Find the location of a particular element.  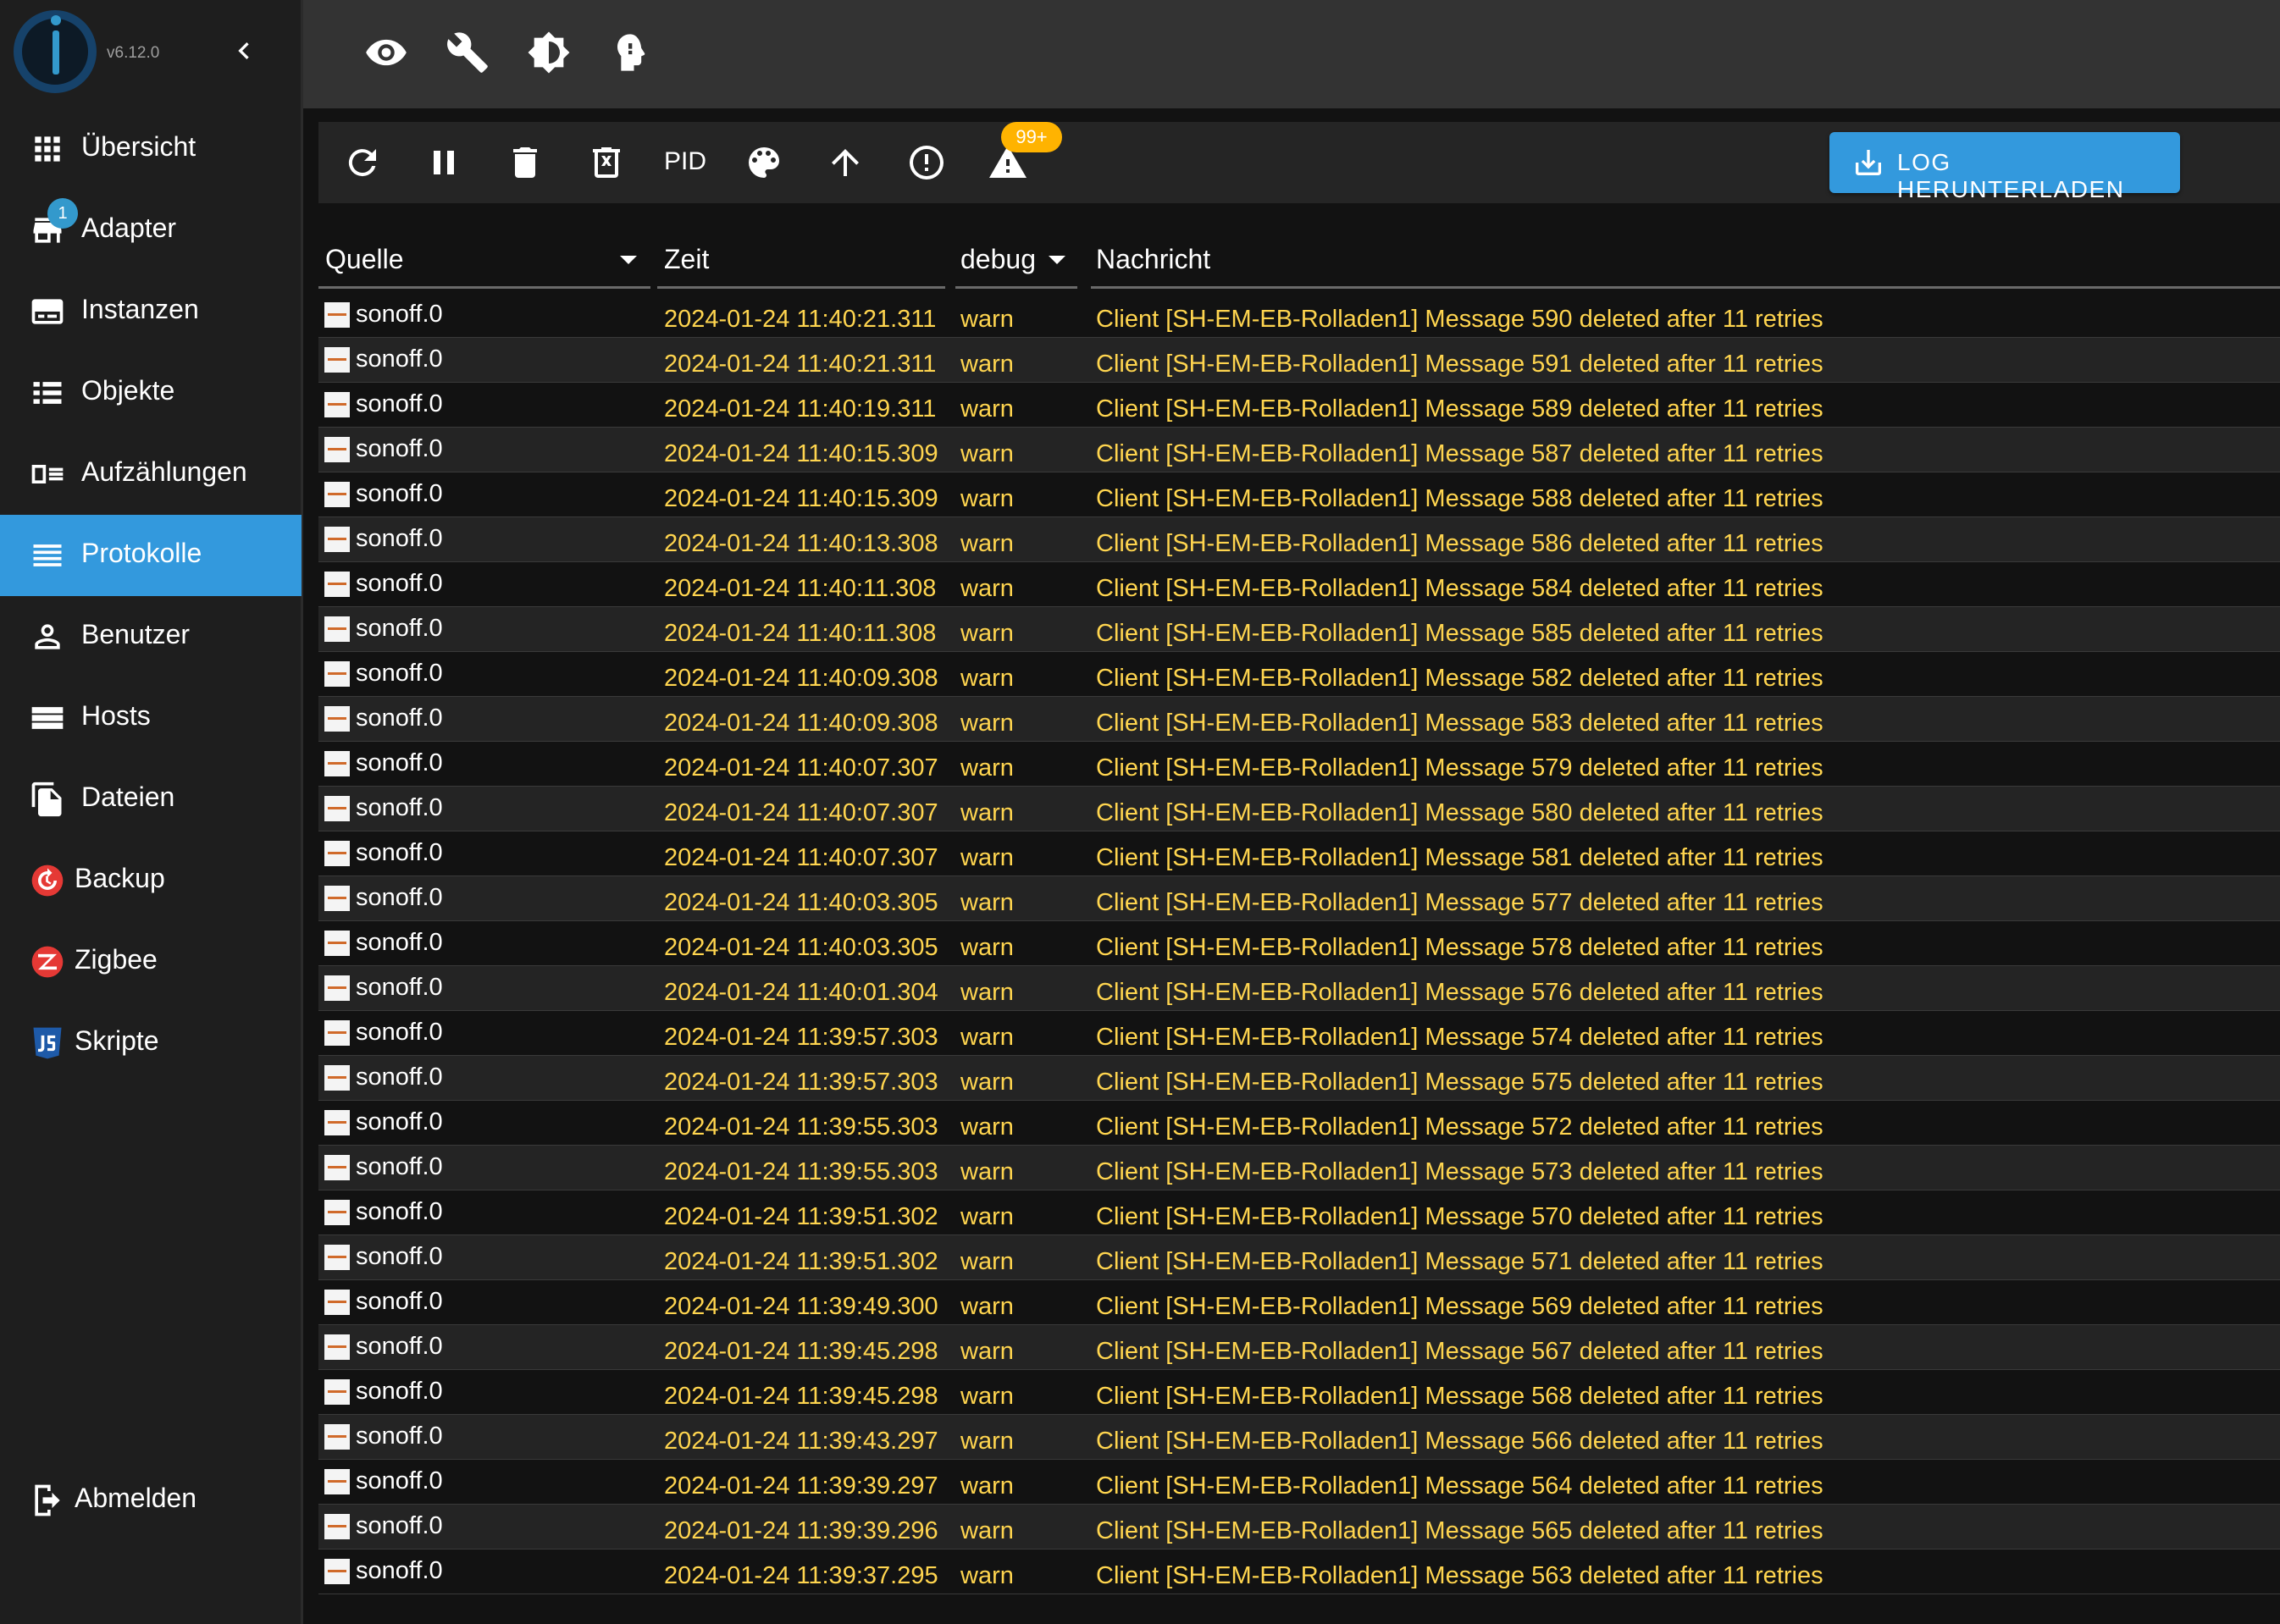

sidebar-item-adapter: 1 Adapter is located at coordinates (151, 230).